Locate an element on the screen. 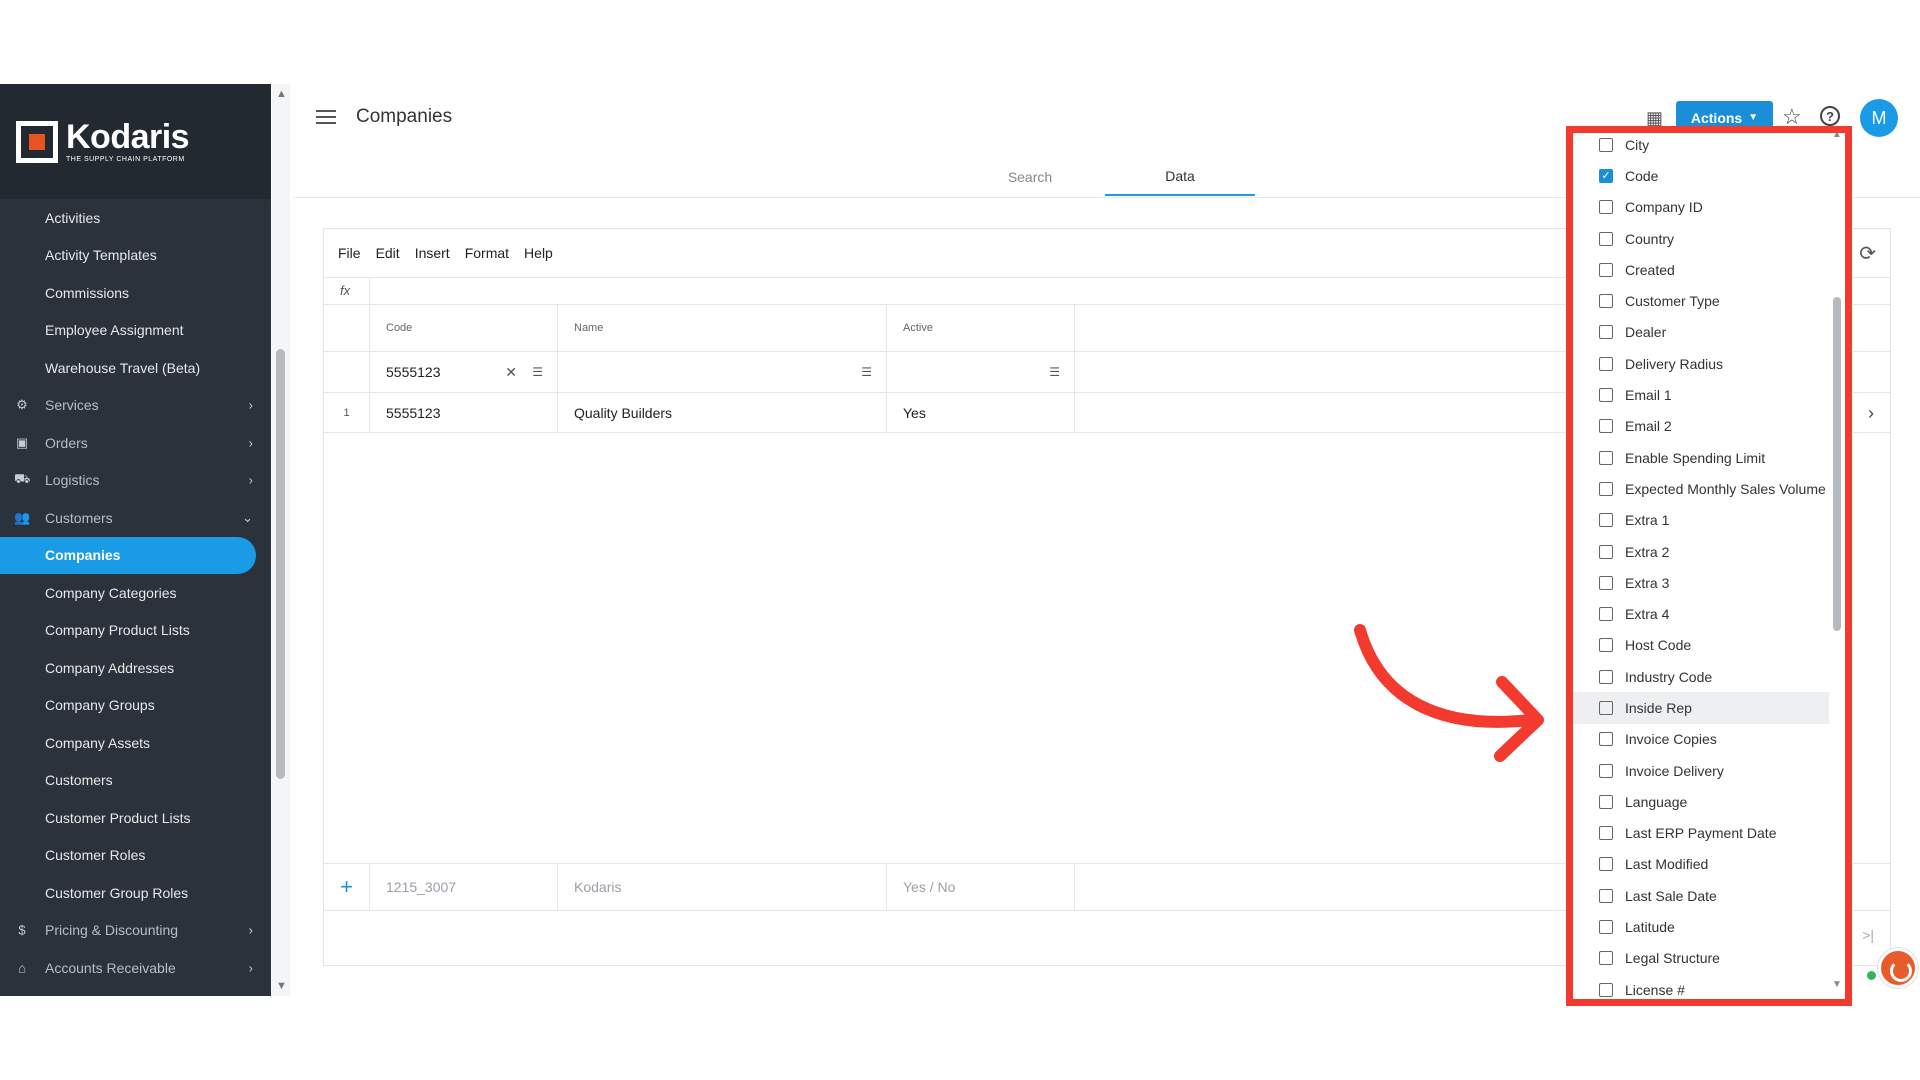 This screenshot has width=1920, height=1080. tab-search: Search is located at coordinates (1030, 177).